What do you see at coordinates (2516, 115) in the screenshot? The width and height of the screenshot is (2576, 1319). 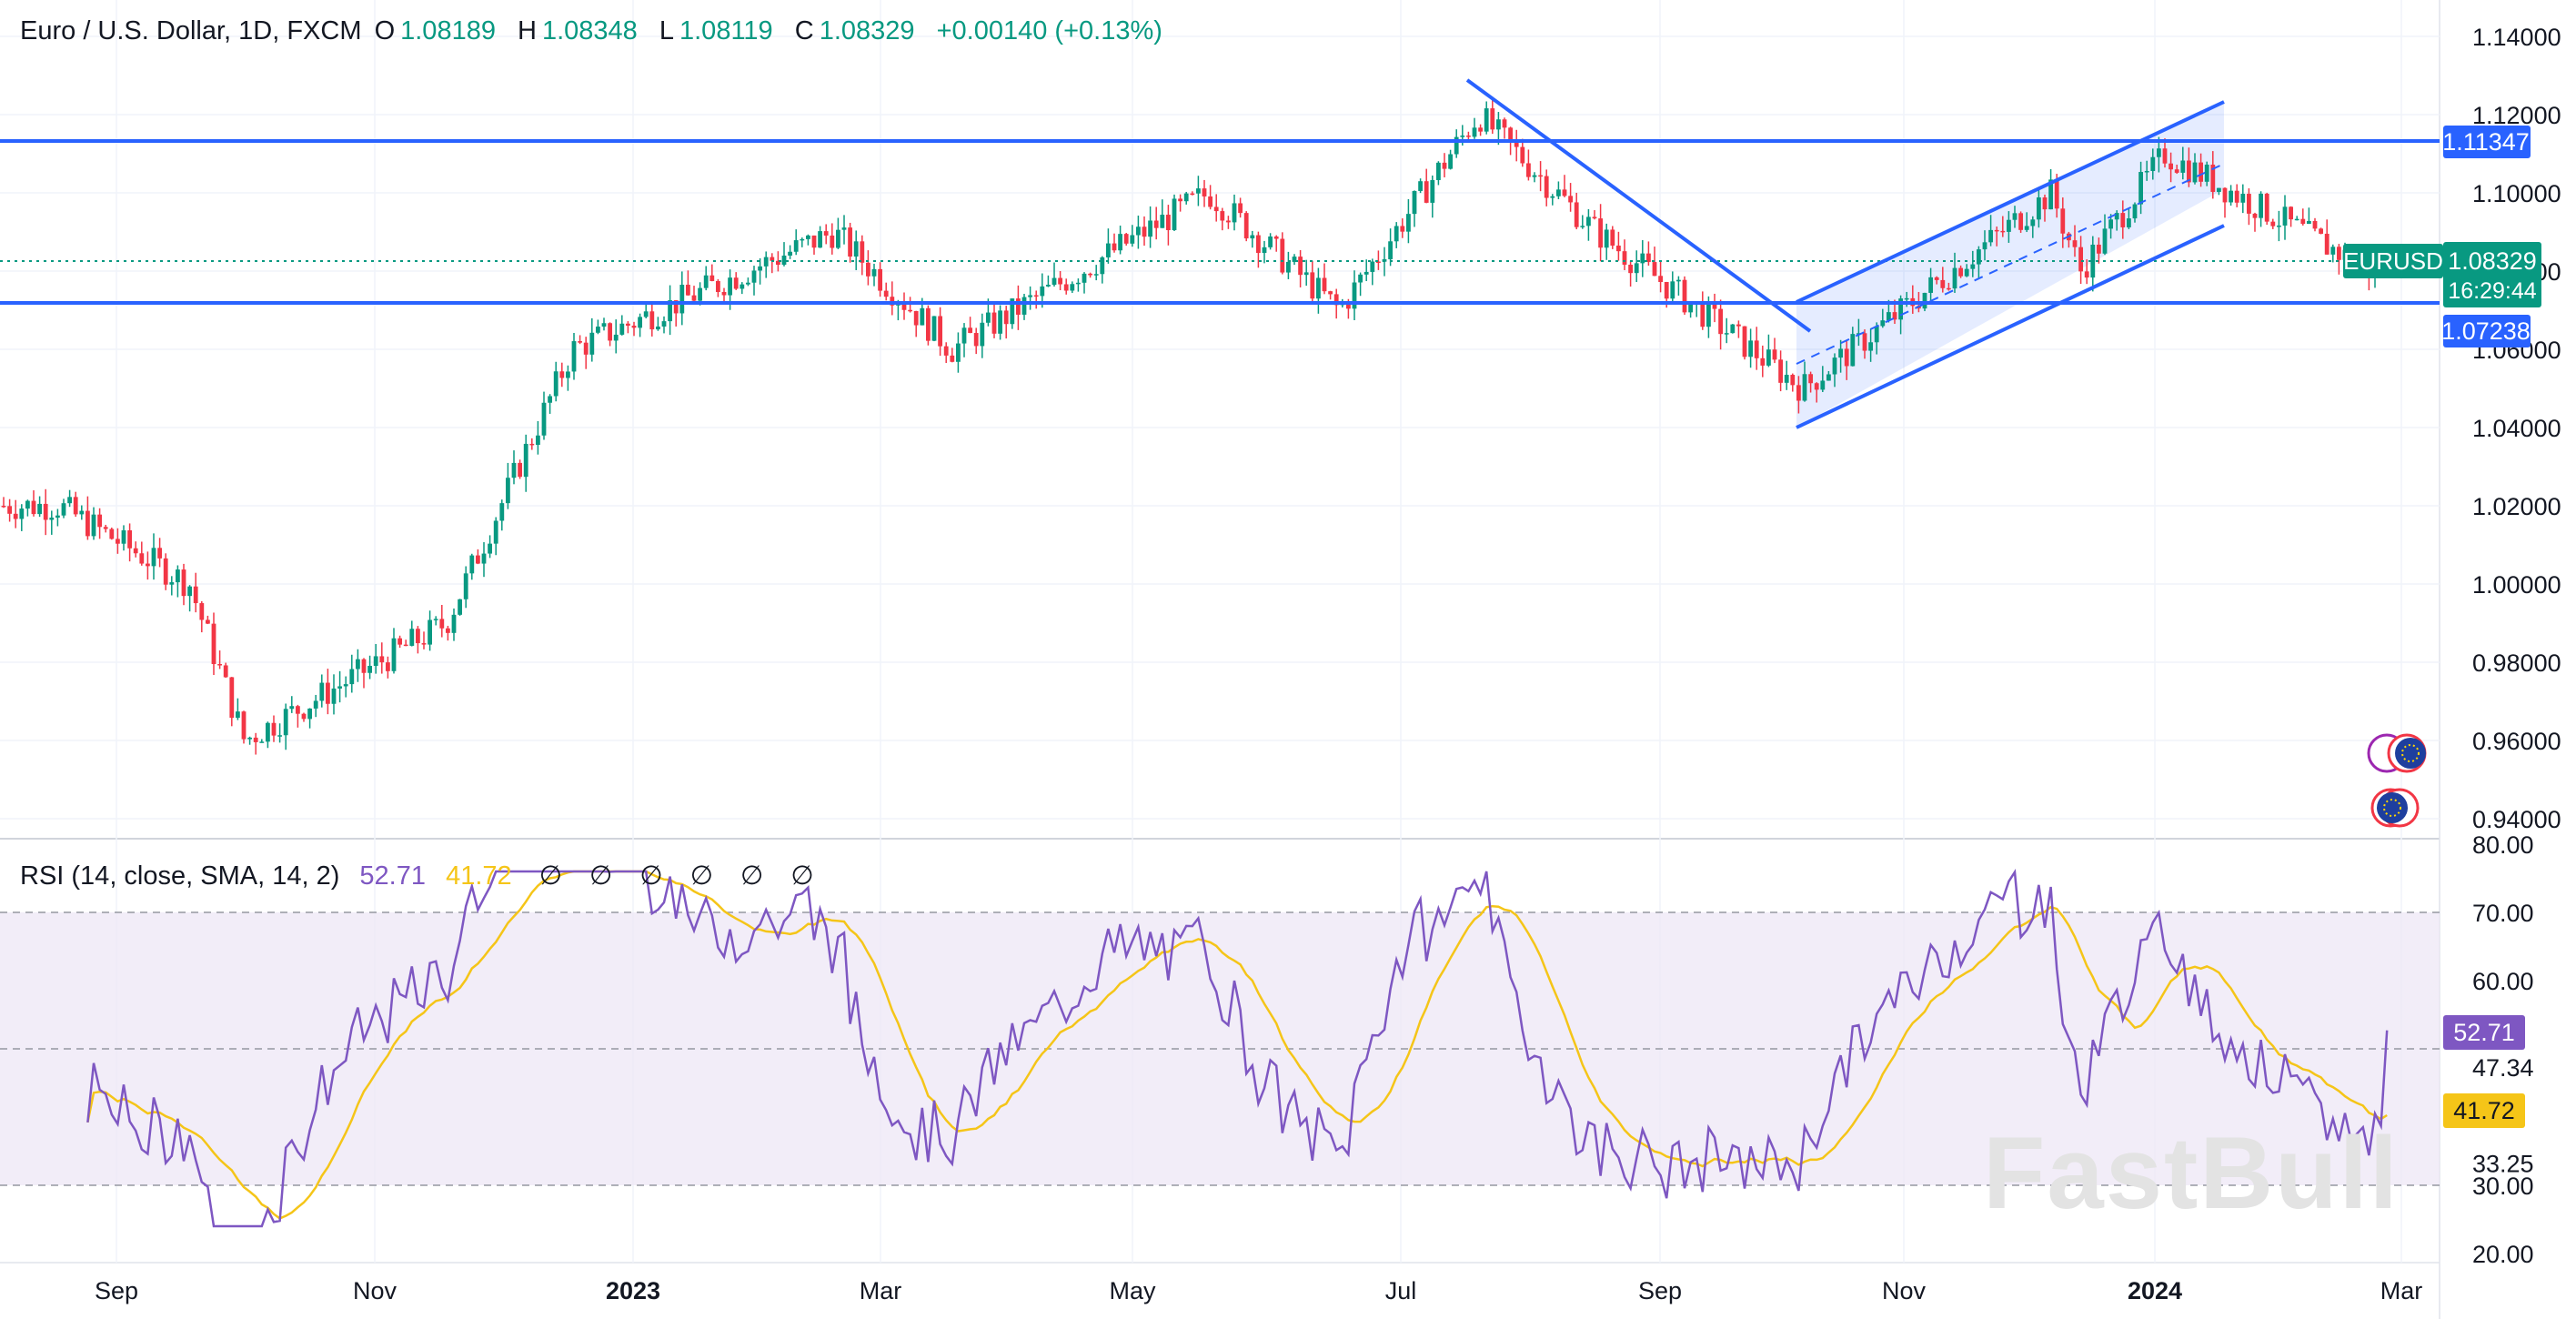 I see `price-tick-label: 1.12000` at bounding box center [2516, 115].